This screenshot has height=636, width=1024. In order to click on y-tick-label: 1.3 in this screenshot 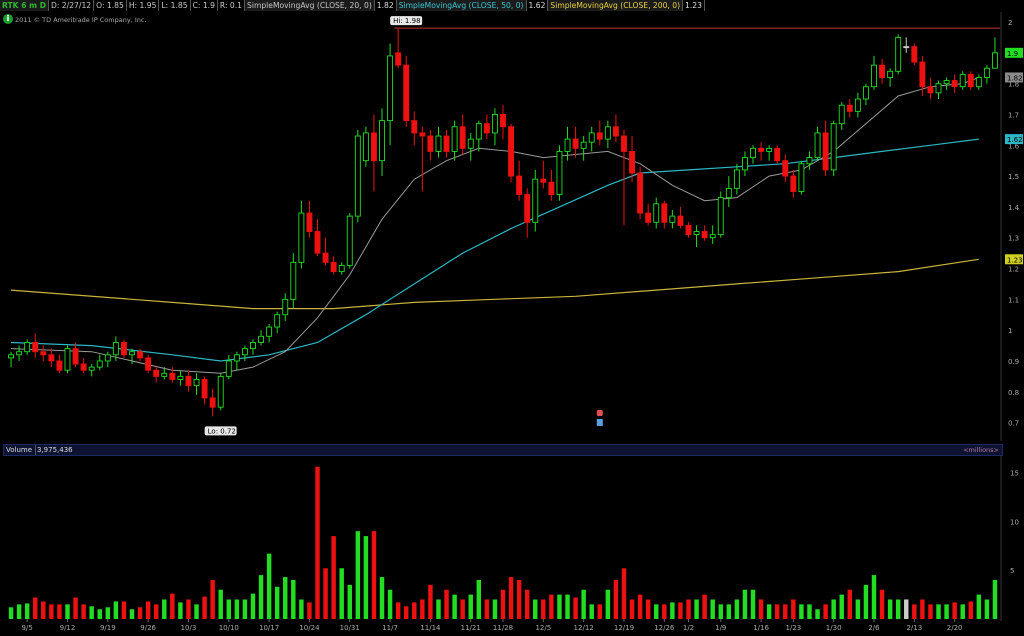, I will do `click(1013, 239)`.